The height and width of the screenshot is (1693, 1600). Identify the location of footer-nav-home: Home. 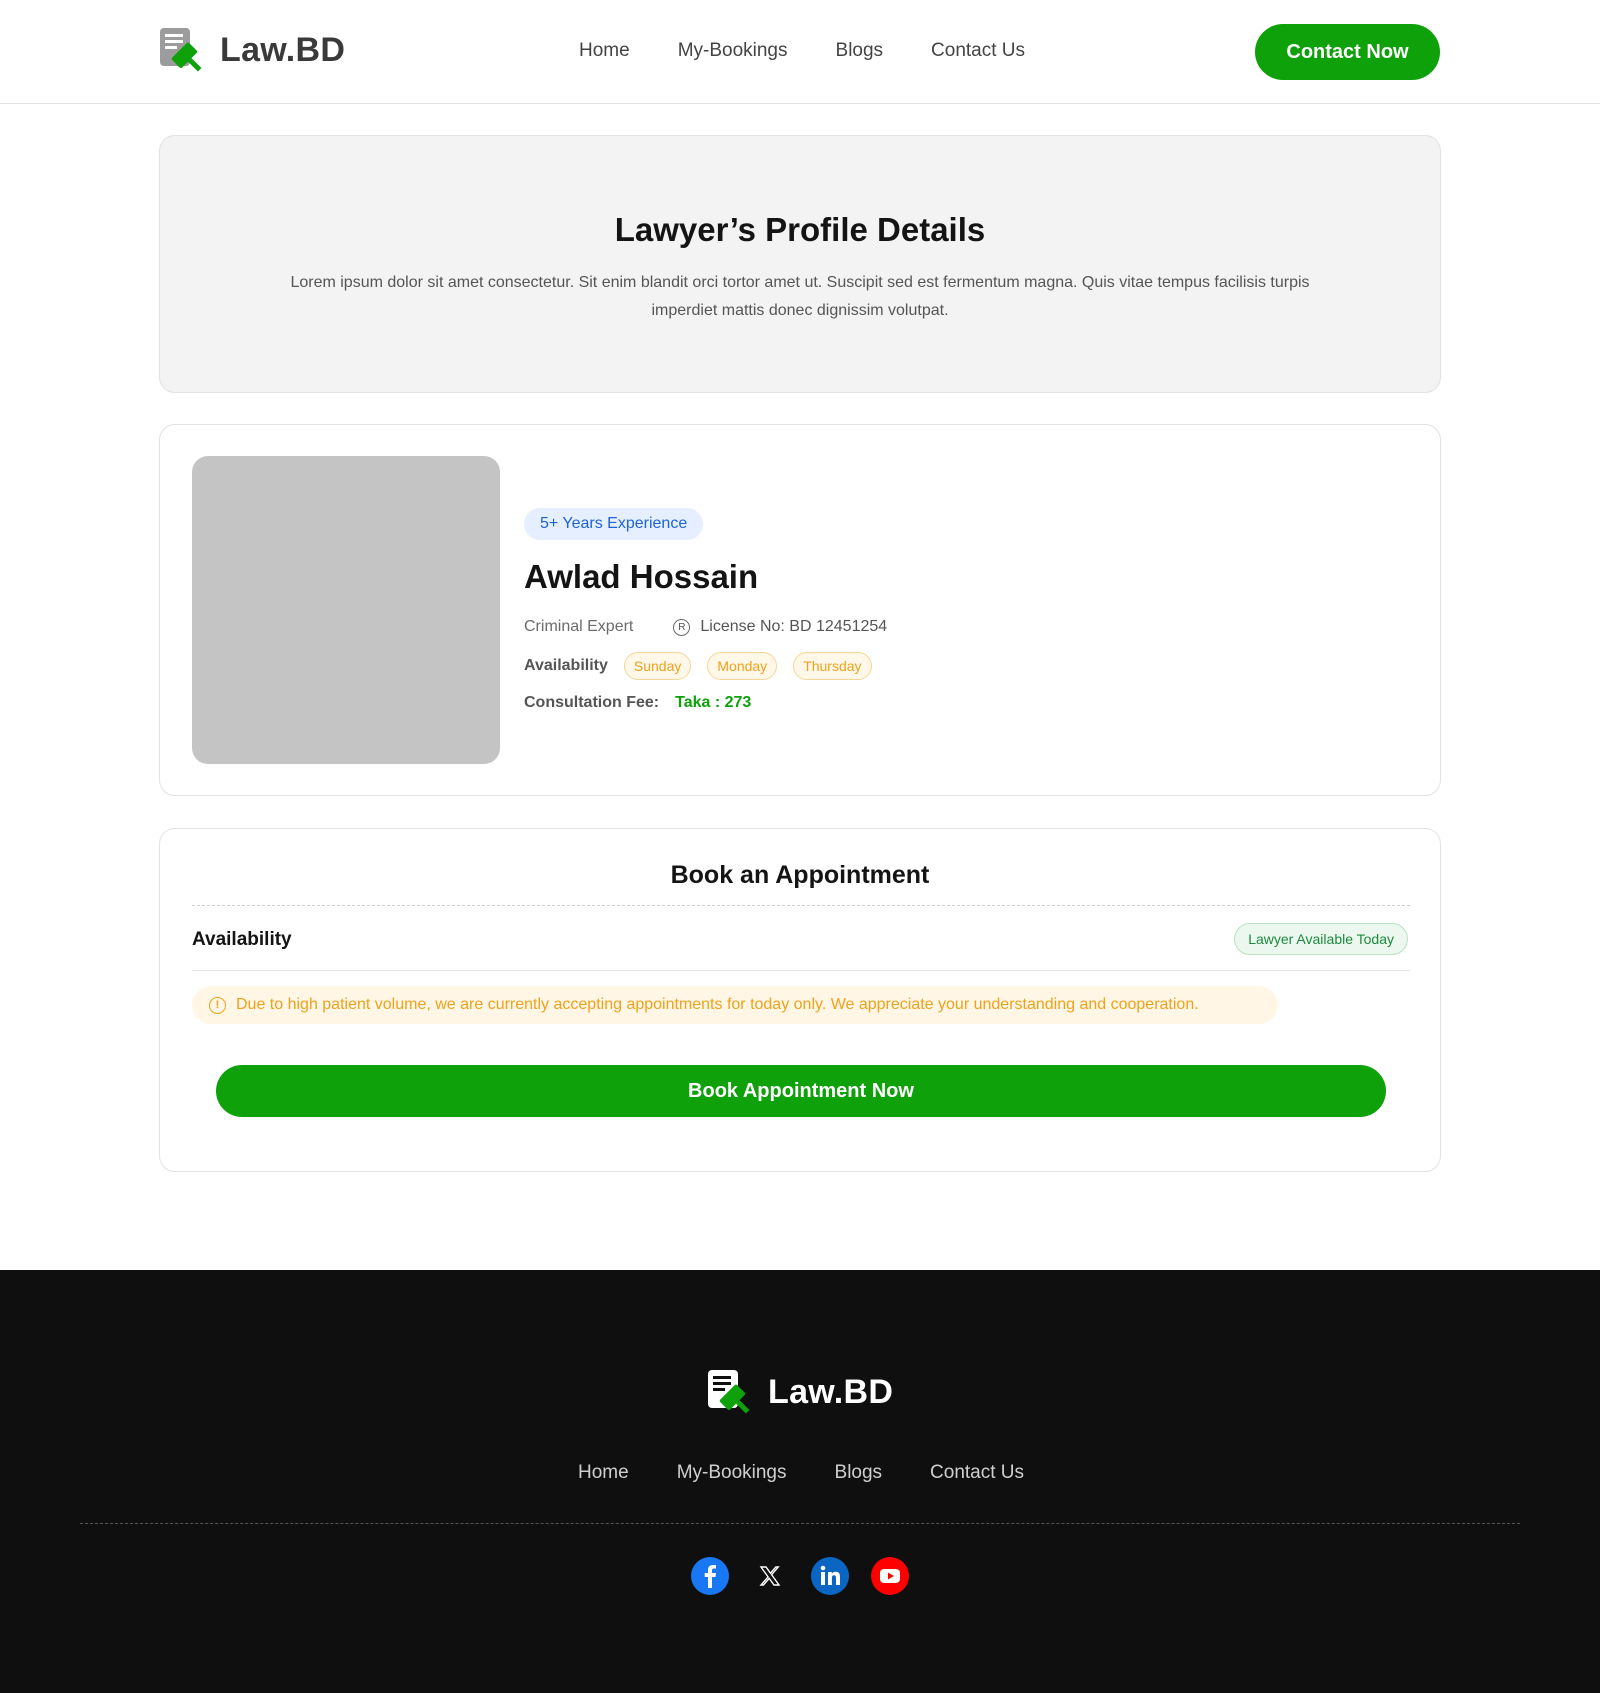
(603, 1473).